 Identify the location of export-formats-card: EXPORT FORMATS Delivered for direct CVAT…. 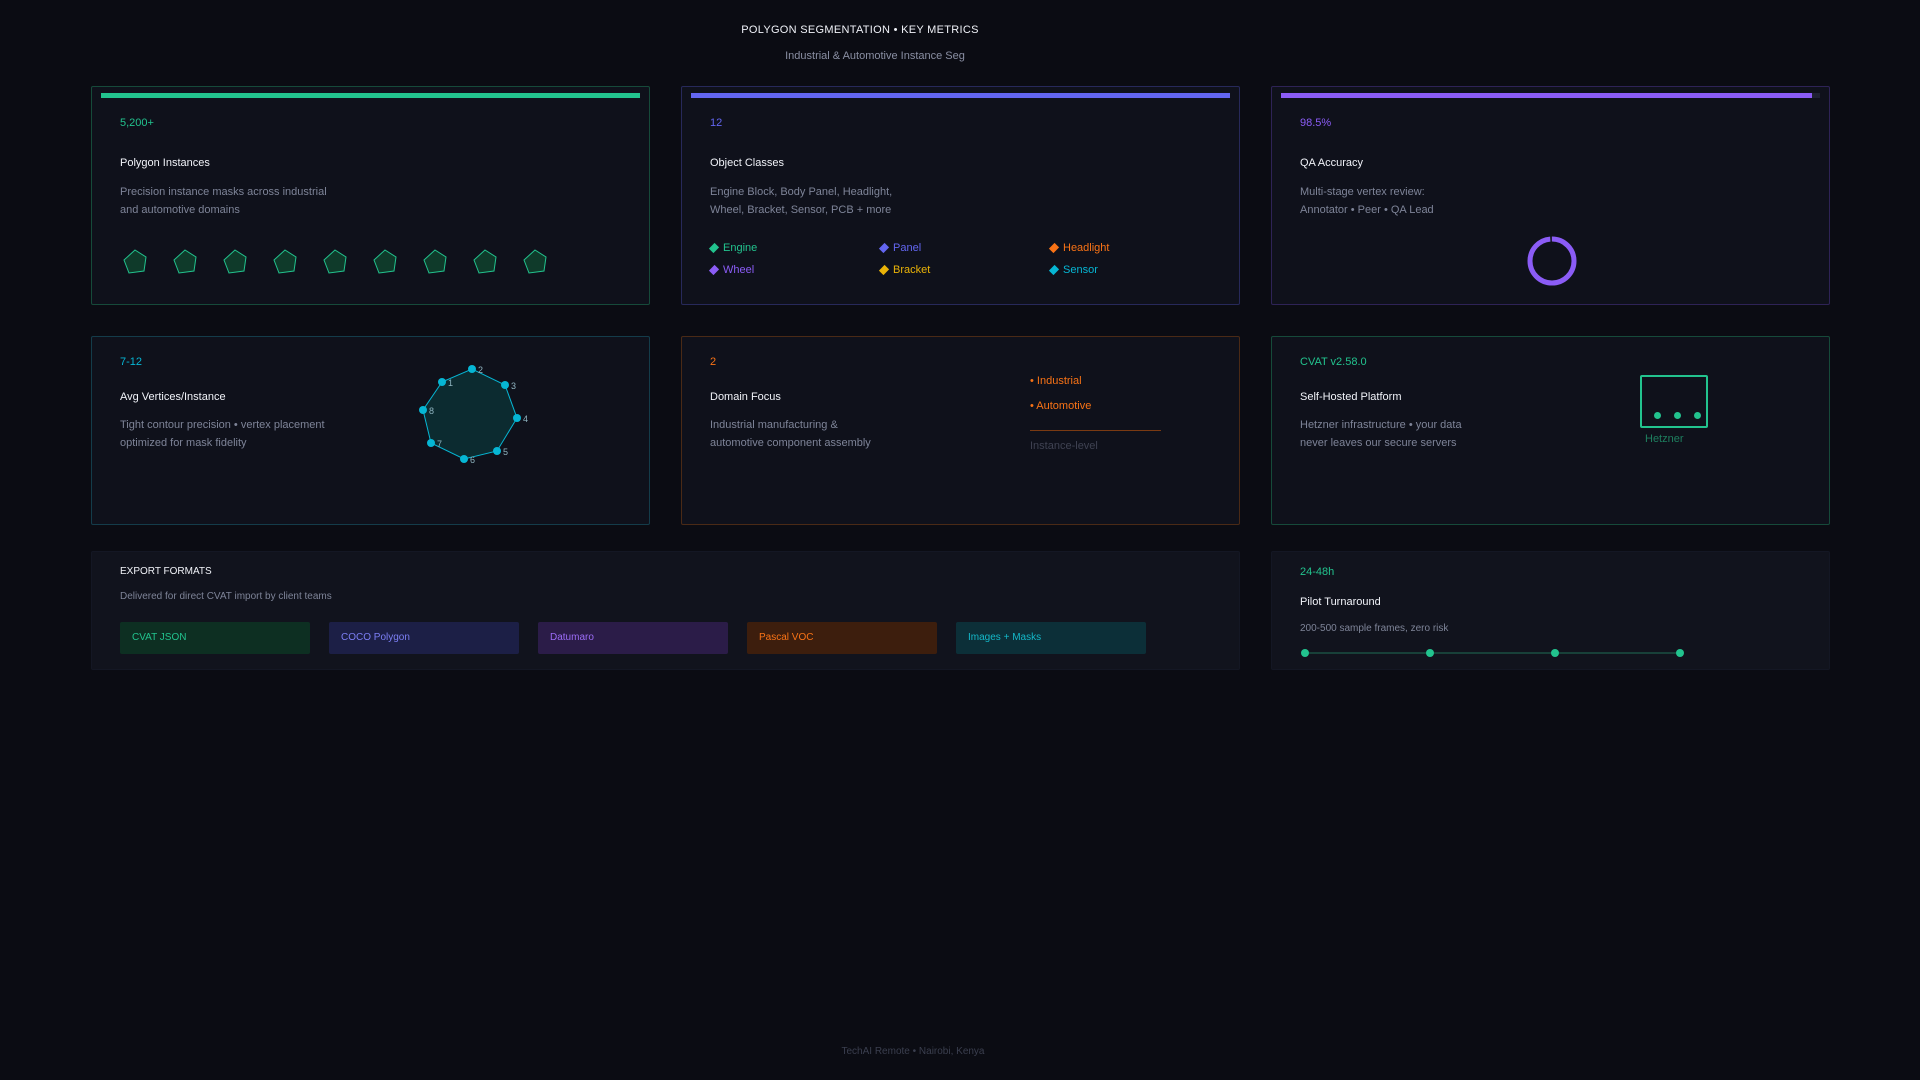
(665, 610).